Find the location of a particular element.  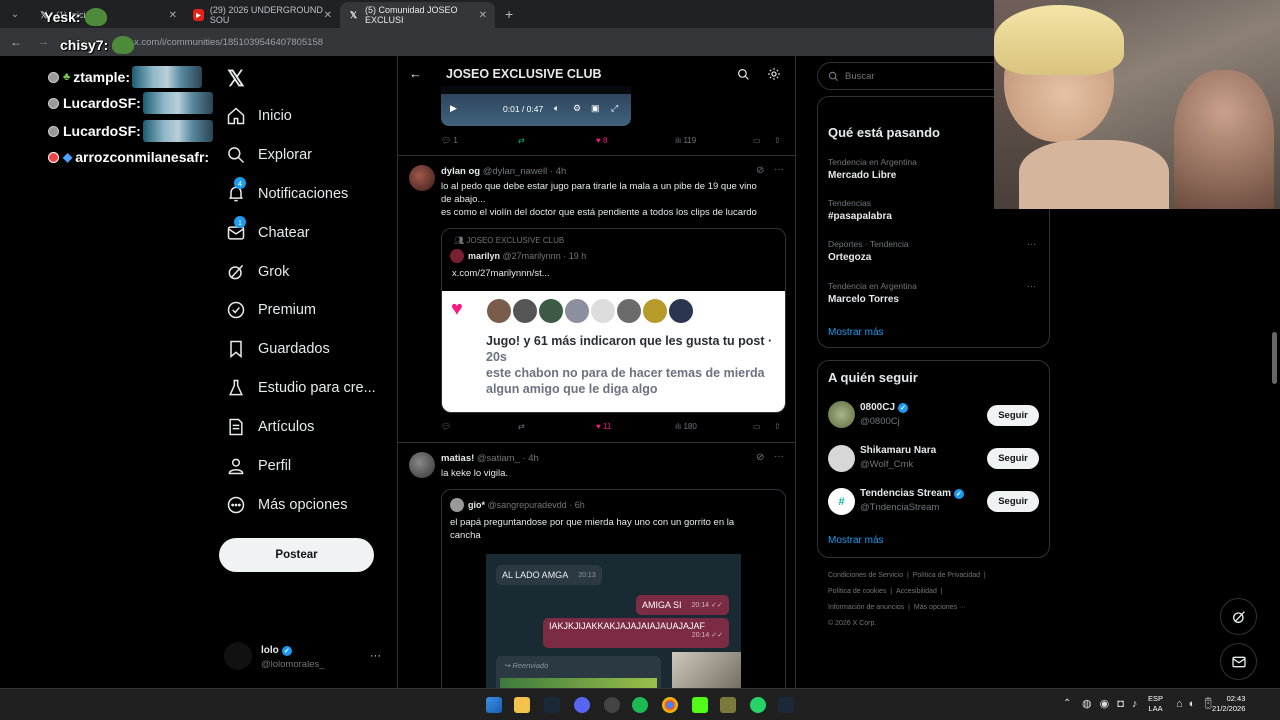

app-icon is located at coordinates (728, 705).